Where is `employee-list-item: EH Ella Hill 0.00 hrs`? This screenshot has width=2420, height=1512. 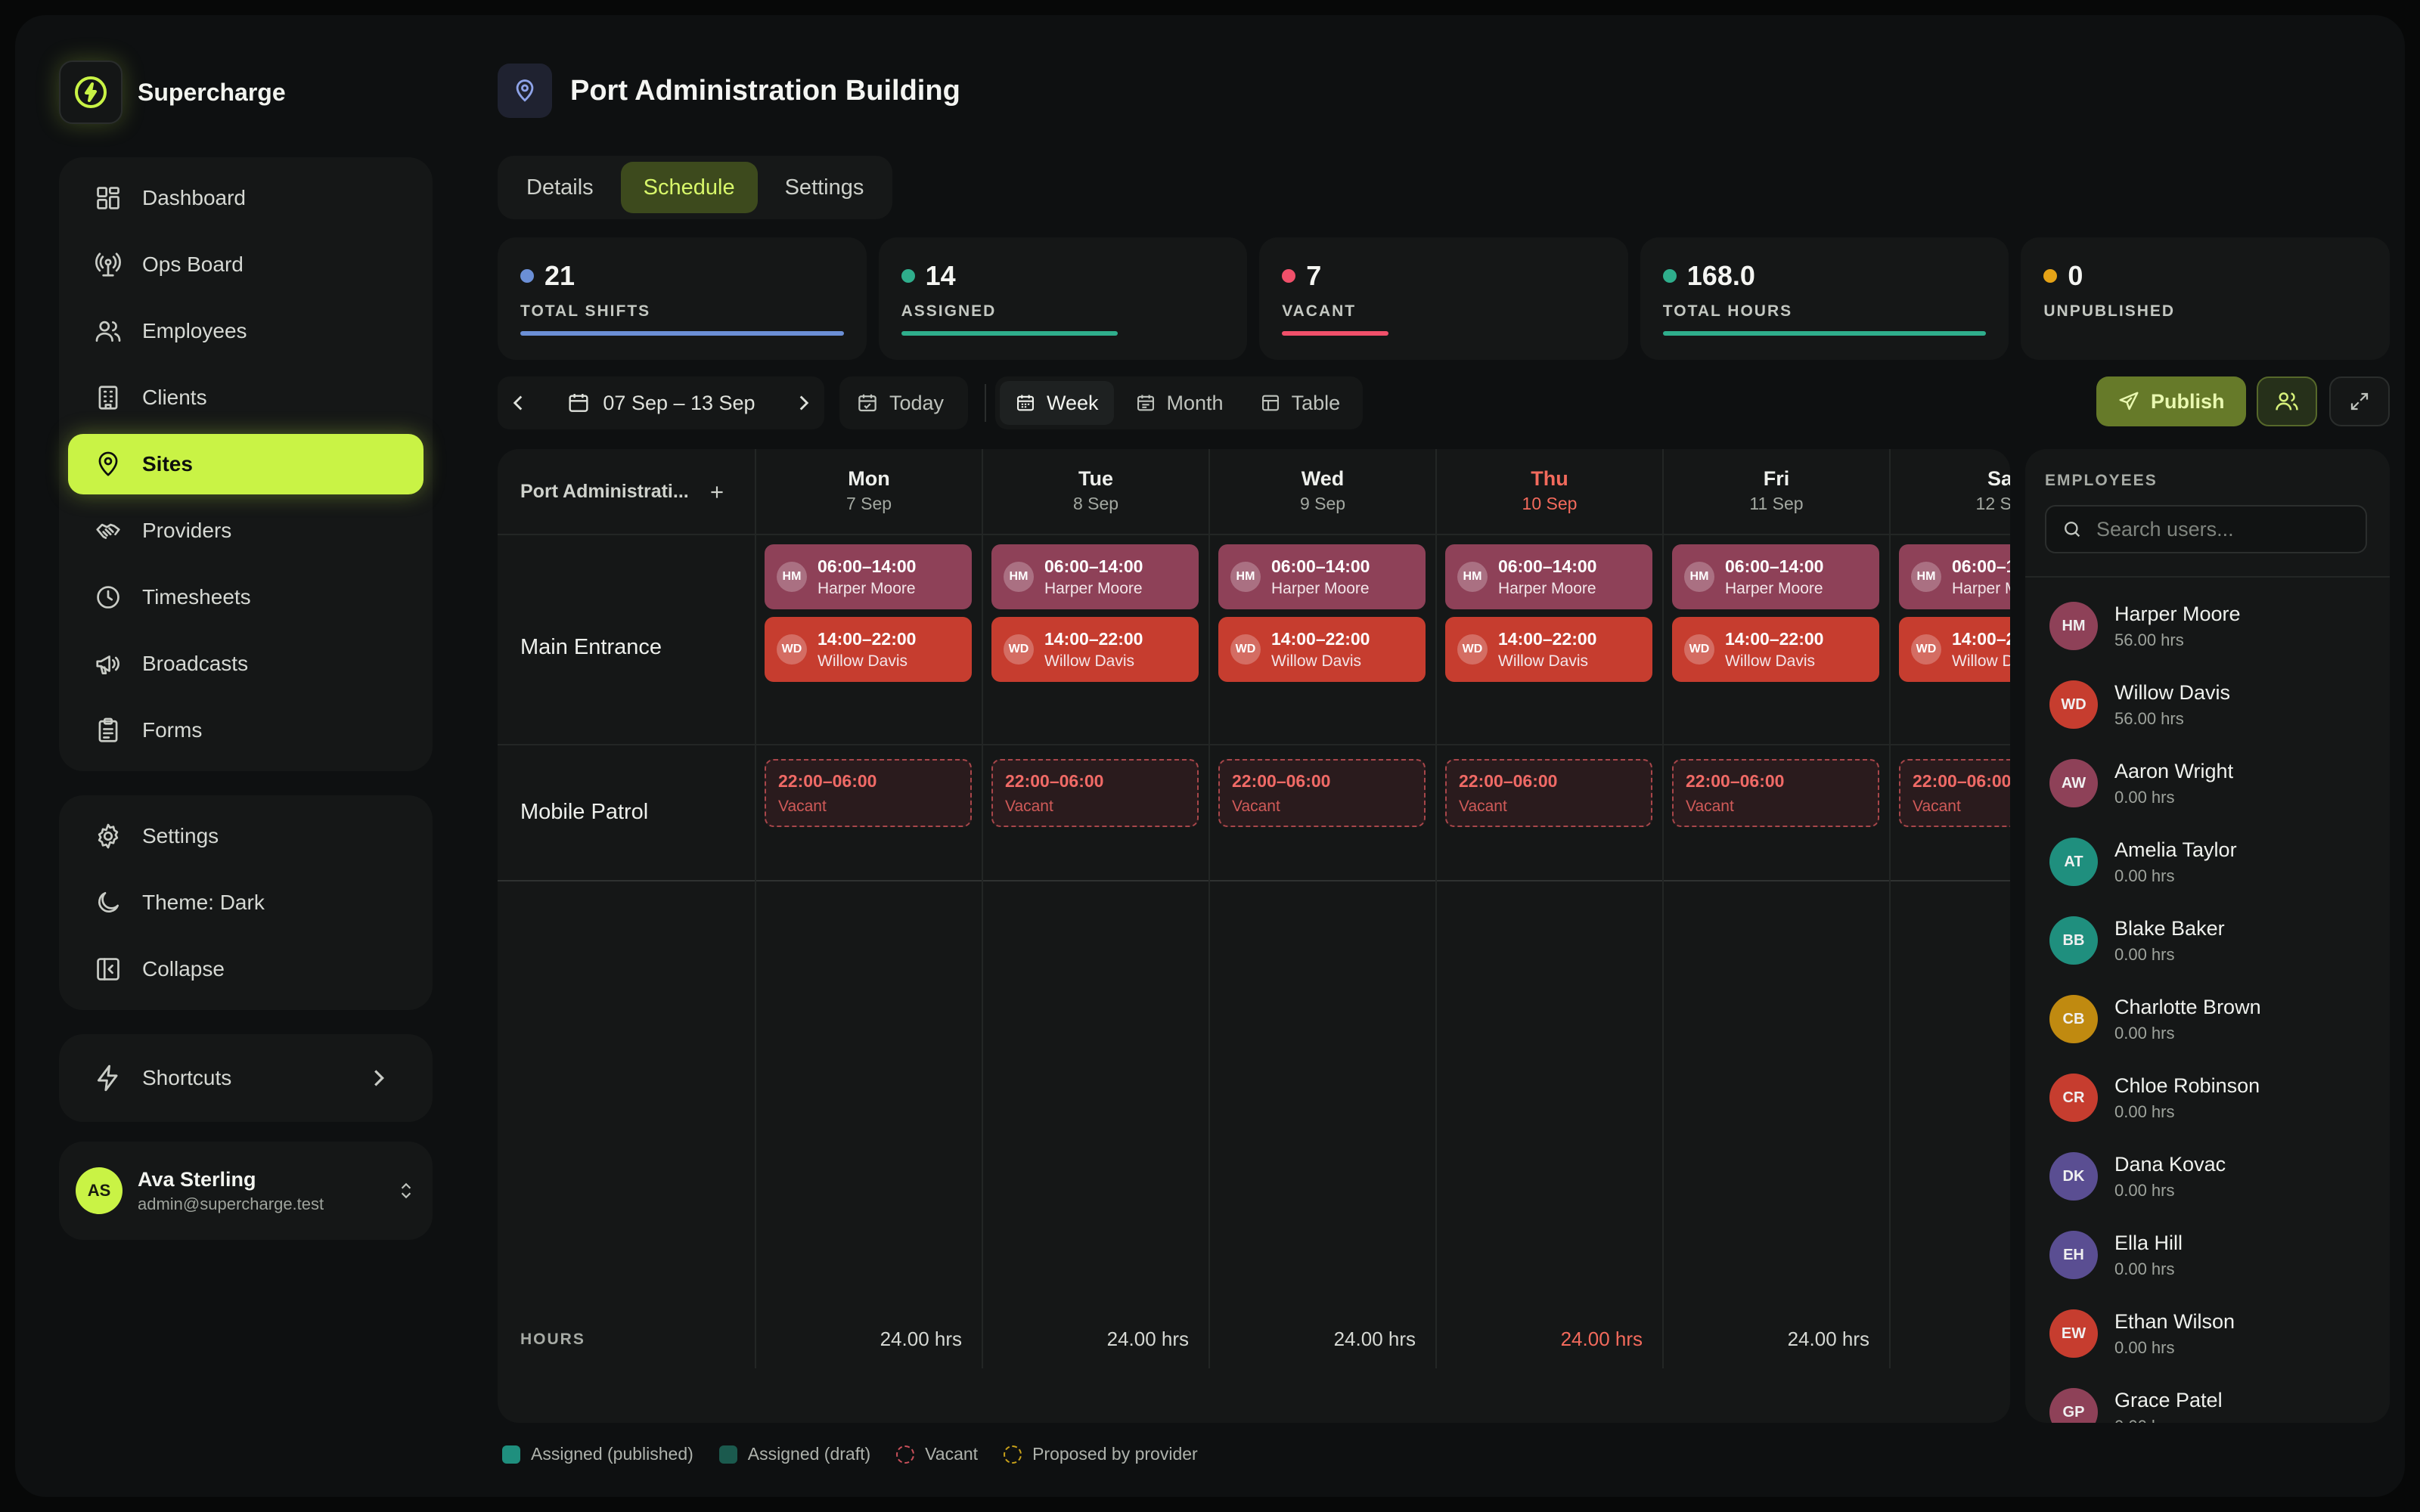
employee-list-item: EH Ella Hill 0.00 hrs is located at coordinates (2207, 1255).